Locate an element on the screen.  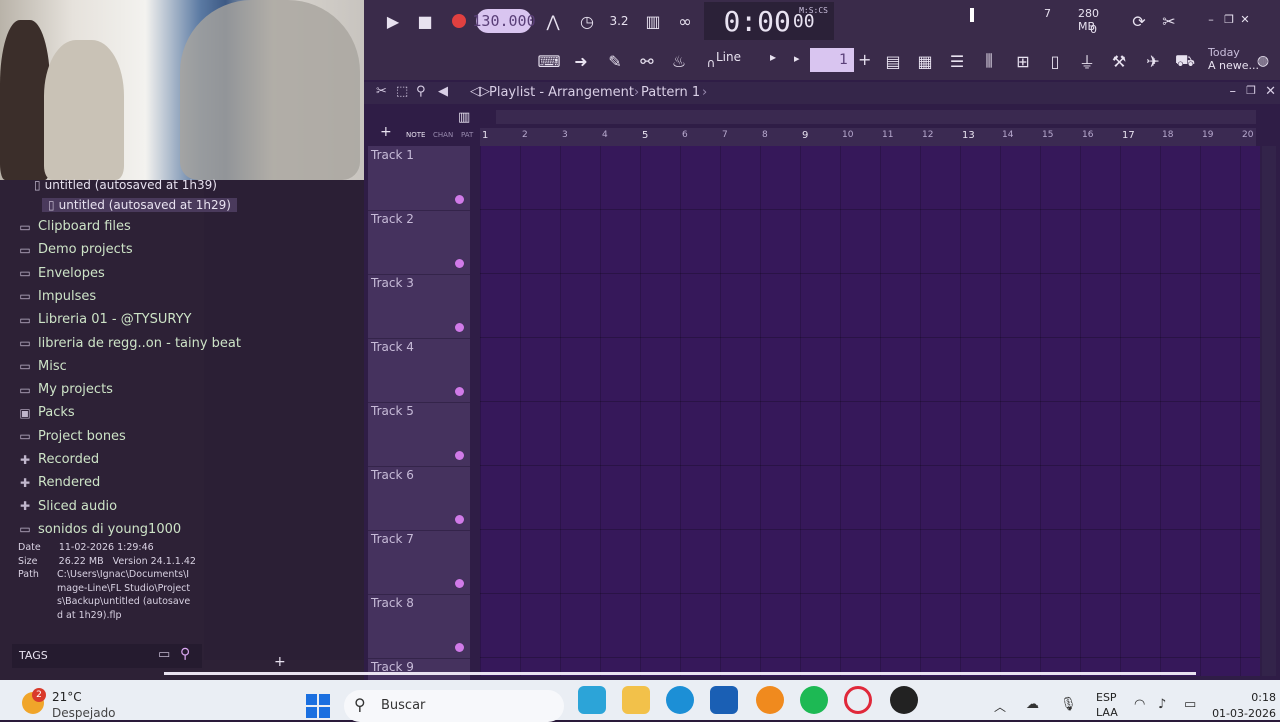
pattern-name: Pattern 1 is located at coordinates (670, 92).